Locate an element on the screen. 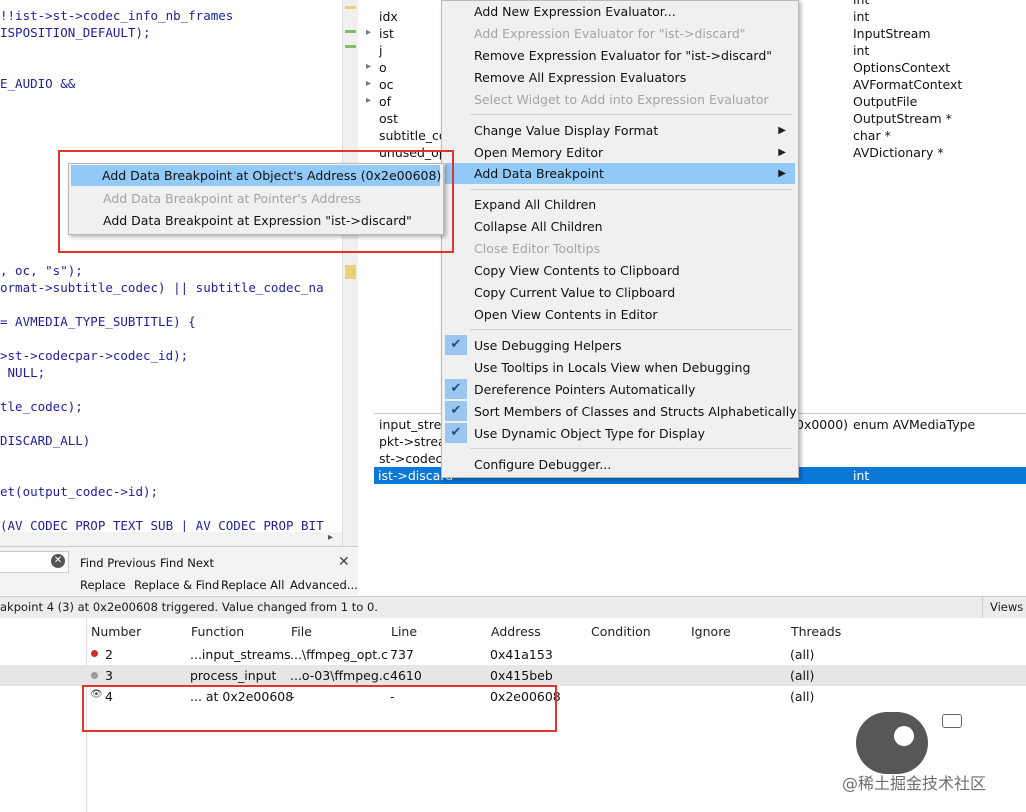 This screenshot has height=812, width=1026. menu-item-copy-current-value: Copy Current Value to Clipboard is located at coordinates (574, 292).